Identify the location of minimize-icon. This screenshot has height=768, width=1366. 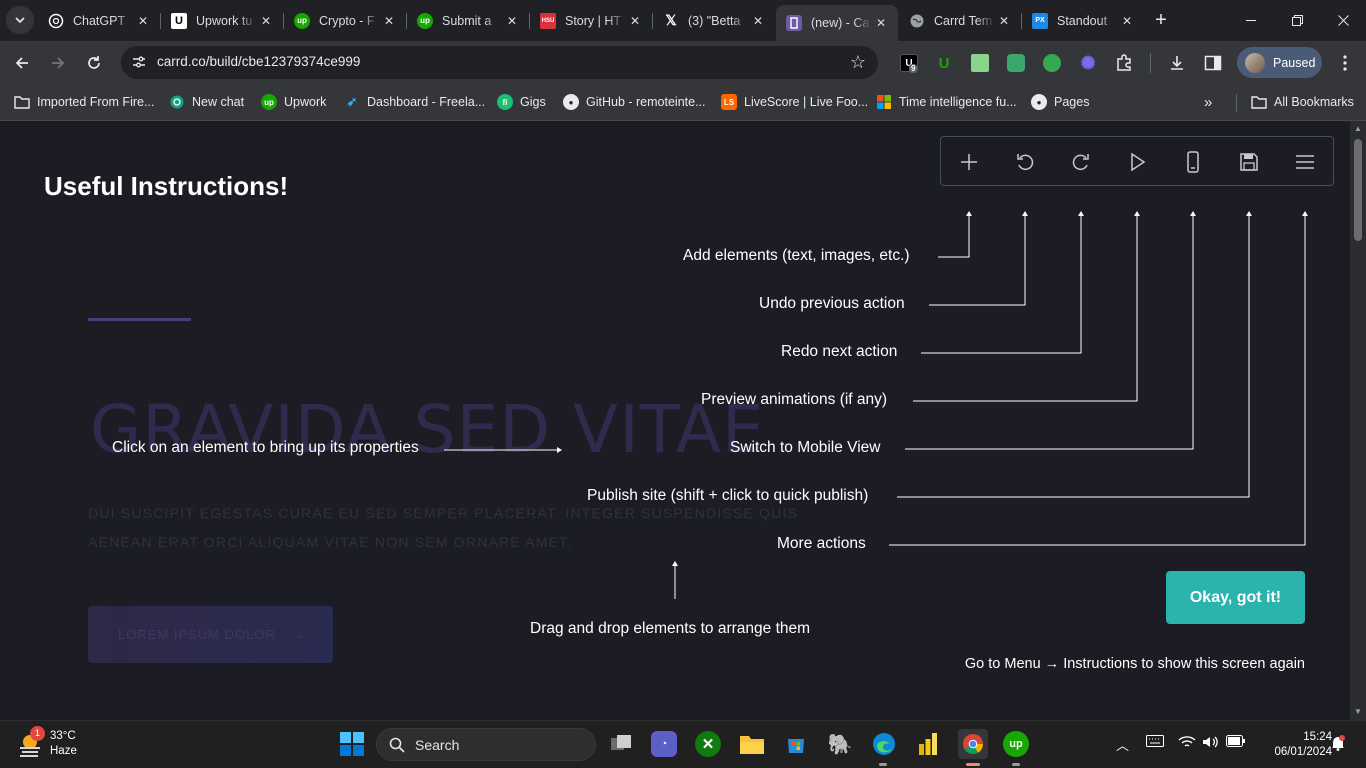
(1251, 20).